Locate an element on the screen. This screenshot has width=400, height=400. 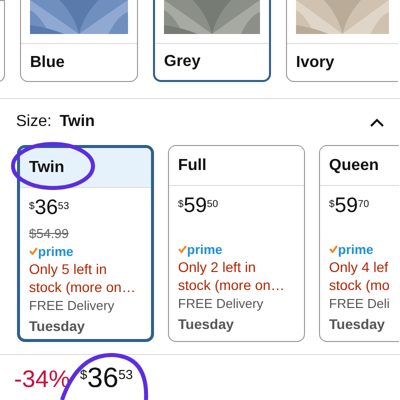
selected-size: Twin is located at coordinates (77, 122).